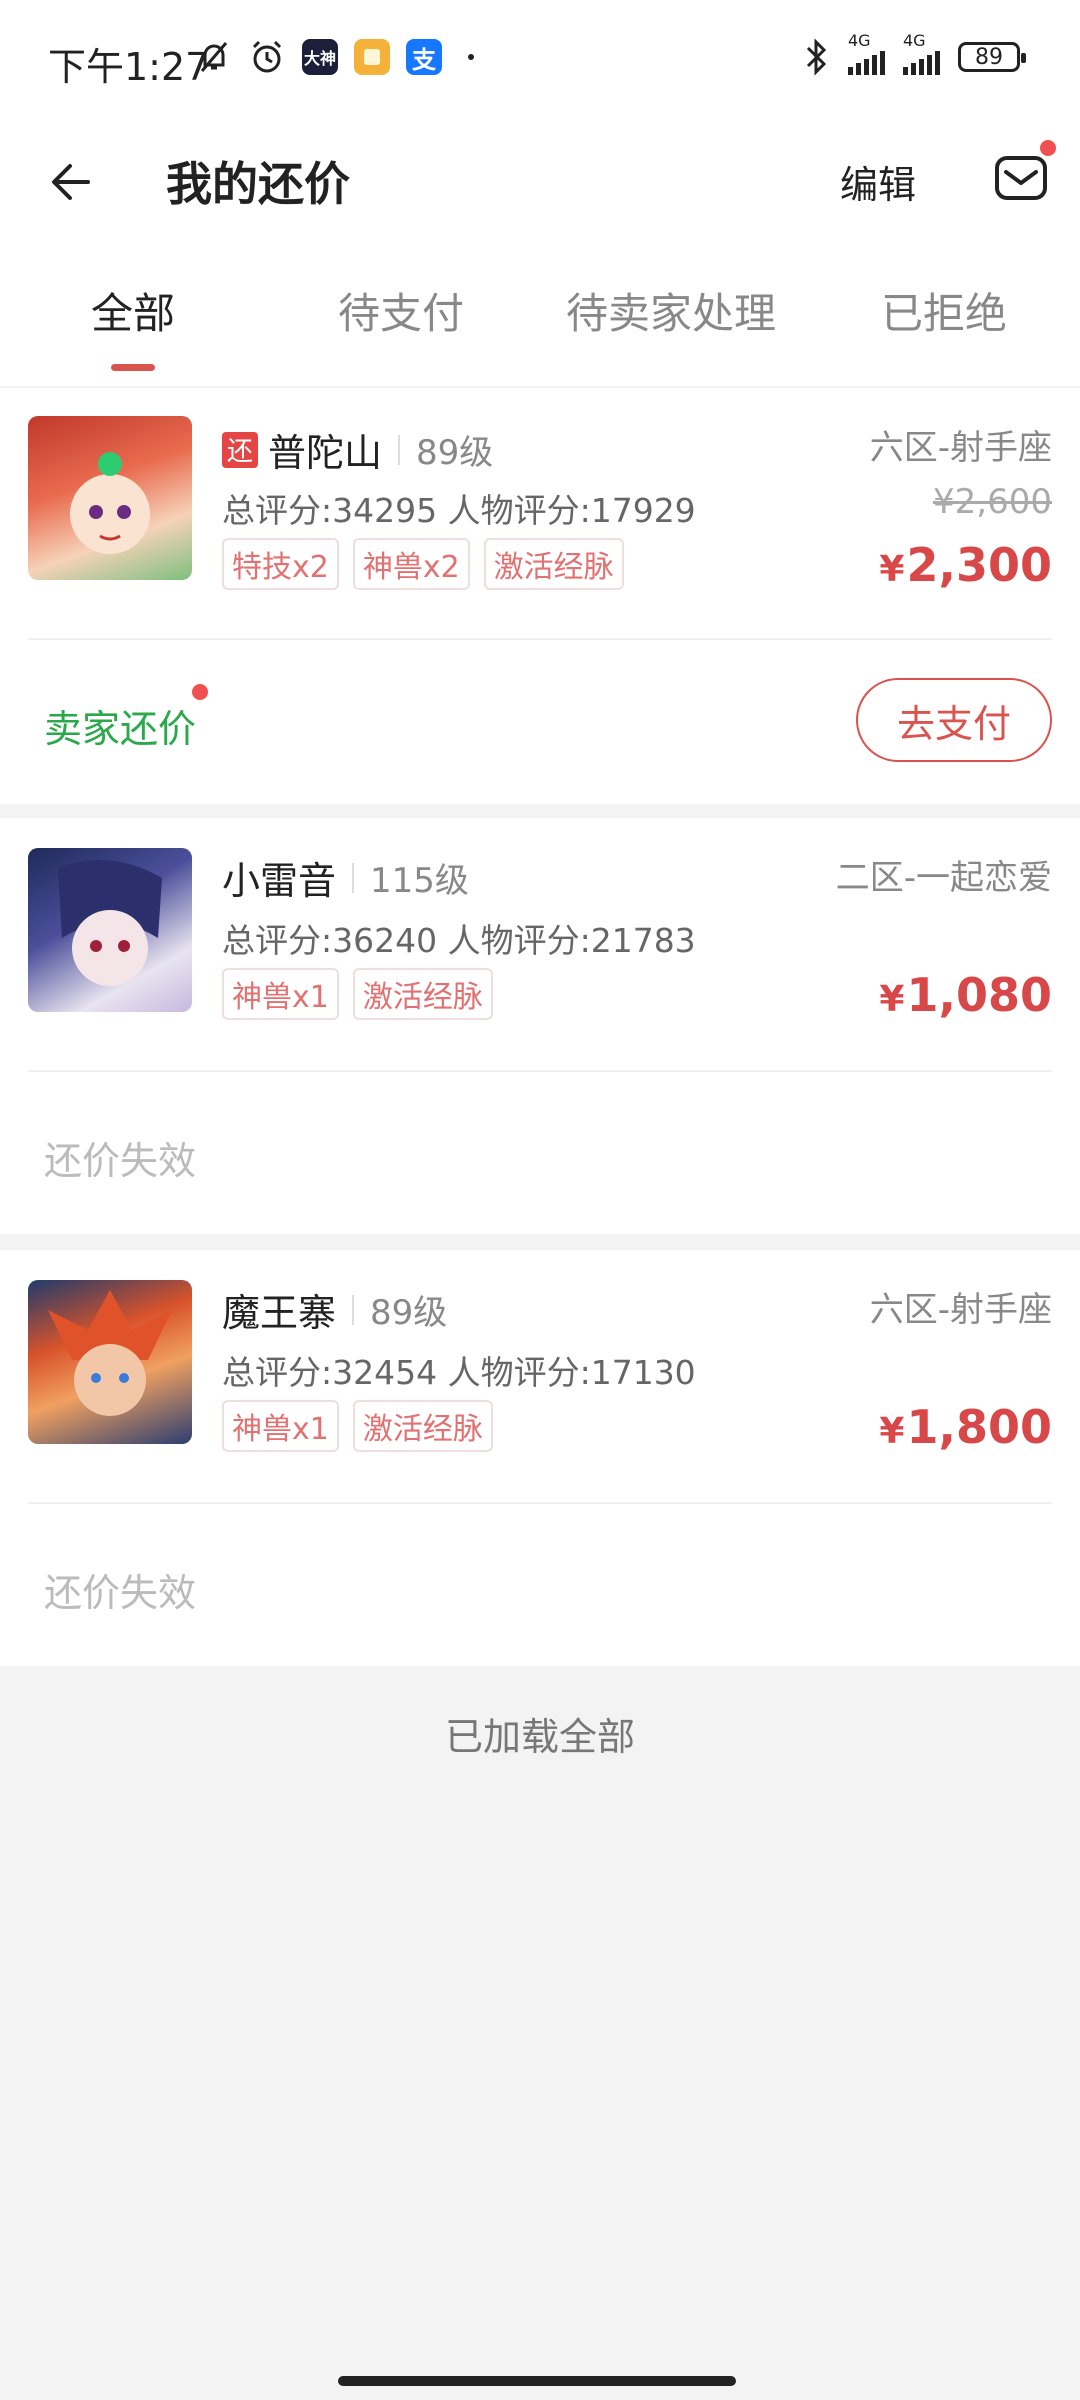 This screenshot has height=2400, width=1080. What do you see at coordinates (471, 57) in the screenshot?
I see `more-dot-icon` at bounding box center [471, 57].